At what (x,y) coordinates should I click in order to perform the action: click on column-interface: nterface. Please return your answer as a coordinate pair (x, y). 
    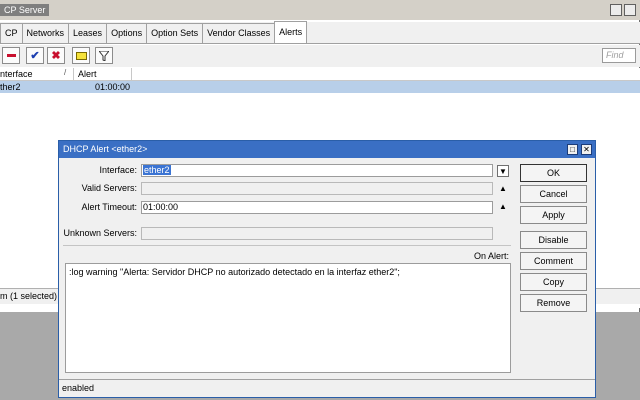
    Looking at the image, I should click on (37, 74).